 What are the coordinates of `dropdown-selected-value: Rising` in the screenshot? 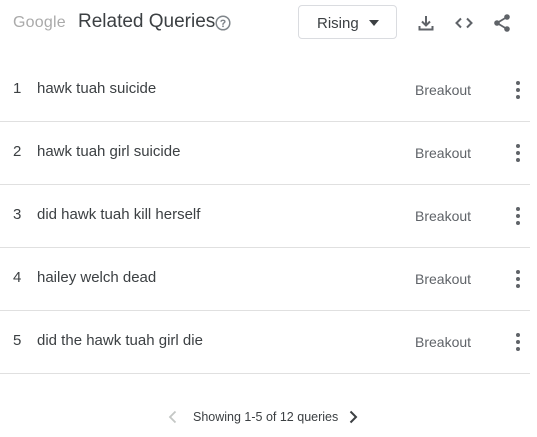 It's located at (338, 23).